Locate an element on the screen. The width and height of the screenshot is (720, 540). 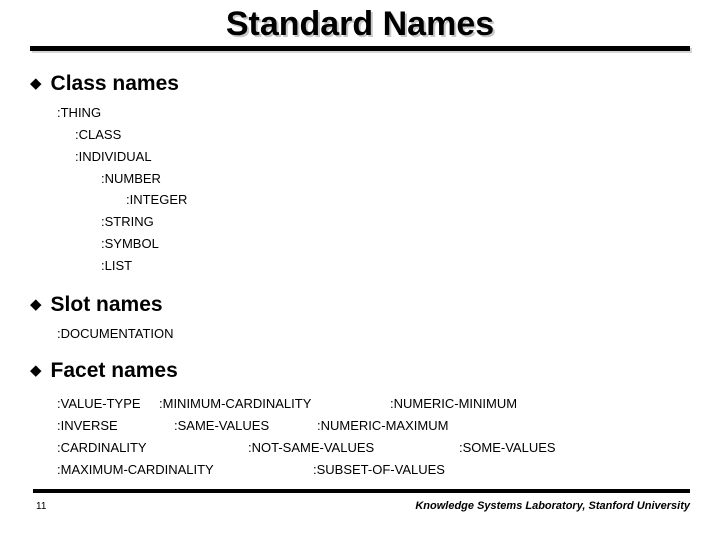
page-number: 11 is located at coordinates (41, 506).